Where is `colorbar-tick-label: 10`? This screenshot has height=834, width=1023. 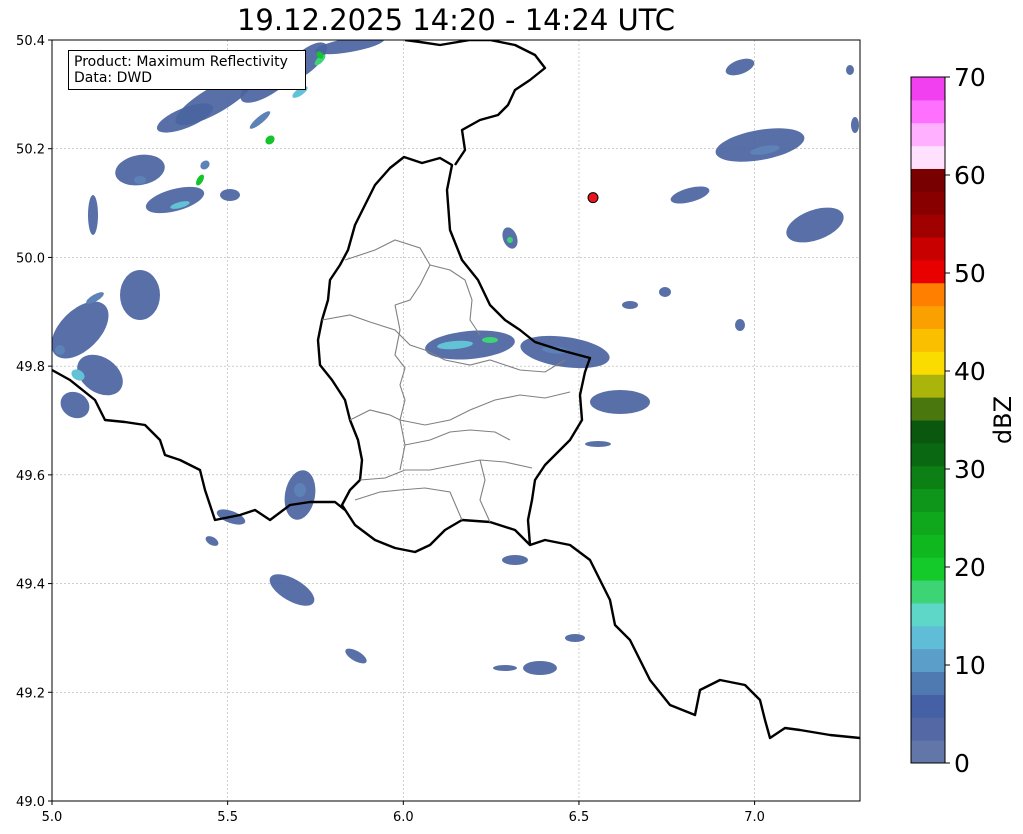
colorbar-tick-label: 10 is located at coordinates (970, 665).